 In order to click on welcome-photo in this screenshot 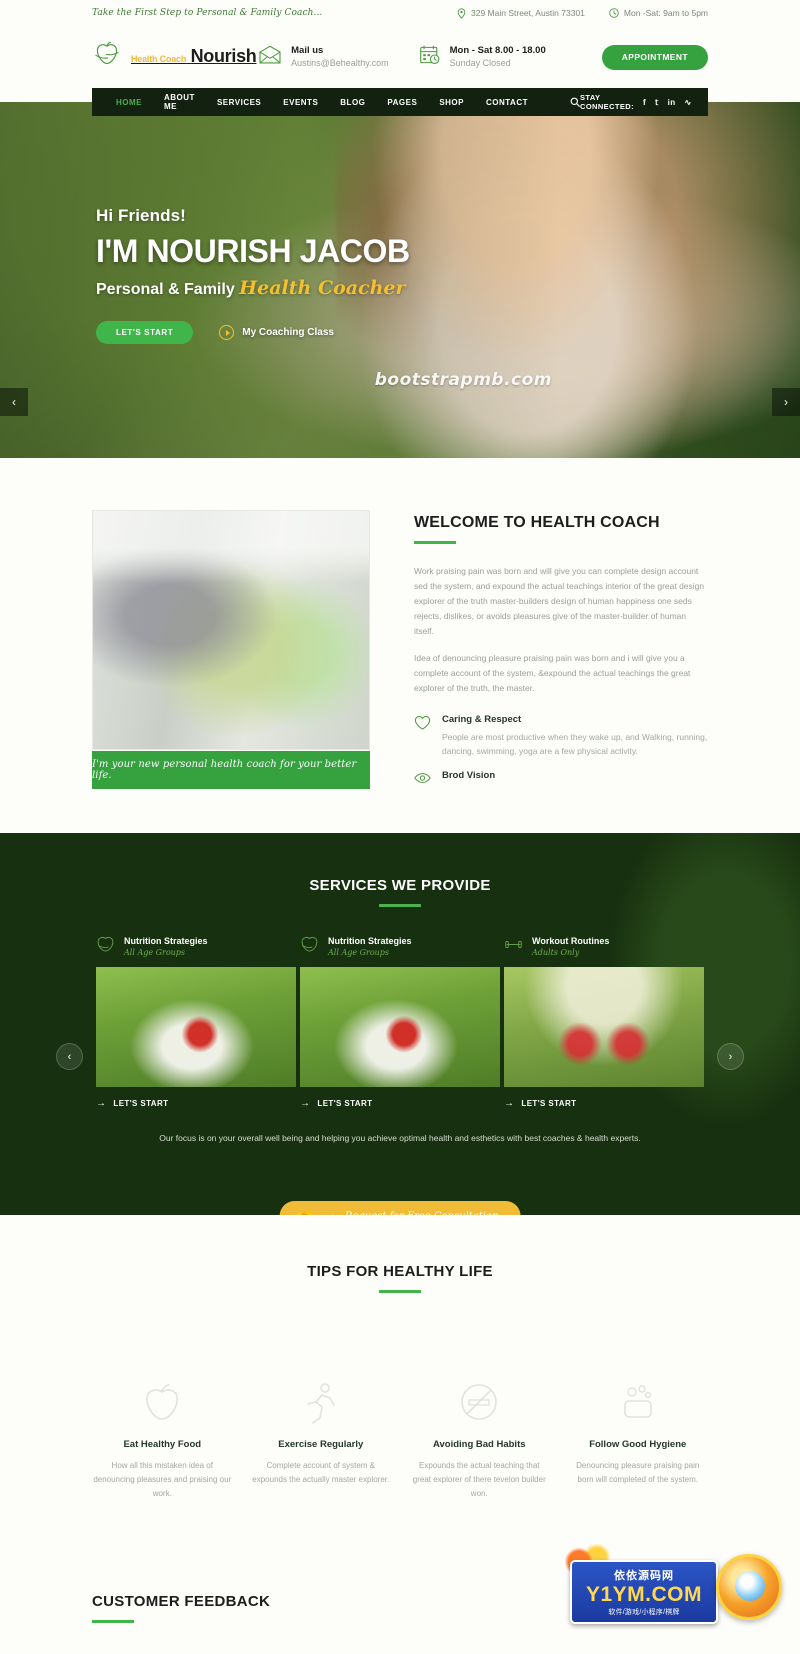, I will do `click(231, 630)`.